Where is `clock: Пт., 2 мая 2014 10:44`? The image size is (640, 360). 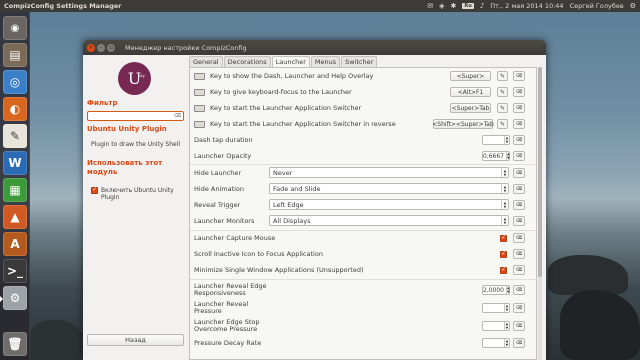 clock: Пт., 2 мая 2014 10:44 is located at coordinates (526, 6).